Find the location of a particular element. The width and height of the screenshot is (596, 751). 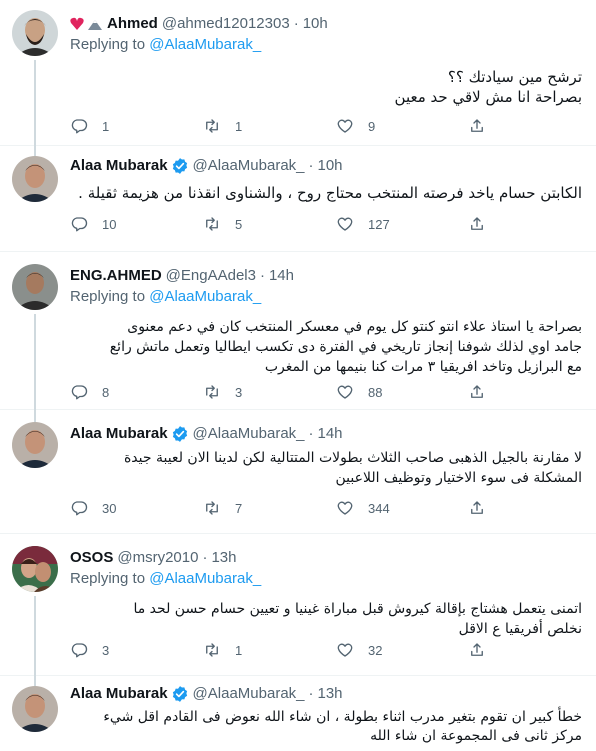

like-button: 344 is located at coordinates (363, 508).